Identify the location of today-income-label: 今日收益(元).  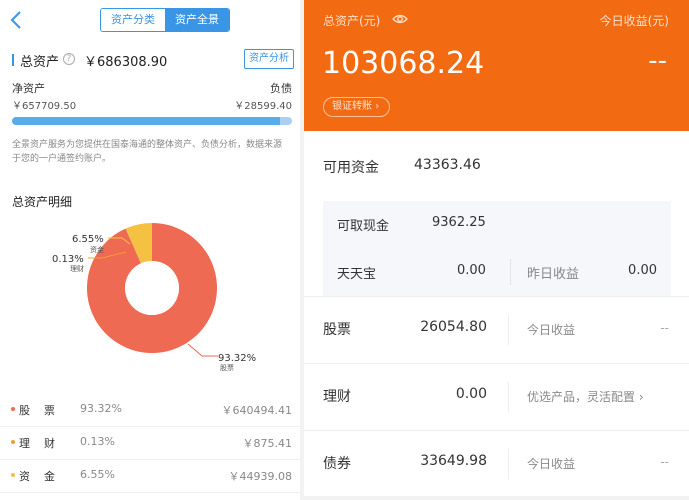
(634, 21).